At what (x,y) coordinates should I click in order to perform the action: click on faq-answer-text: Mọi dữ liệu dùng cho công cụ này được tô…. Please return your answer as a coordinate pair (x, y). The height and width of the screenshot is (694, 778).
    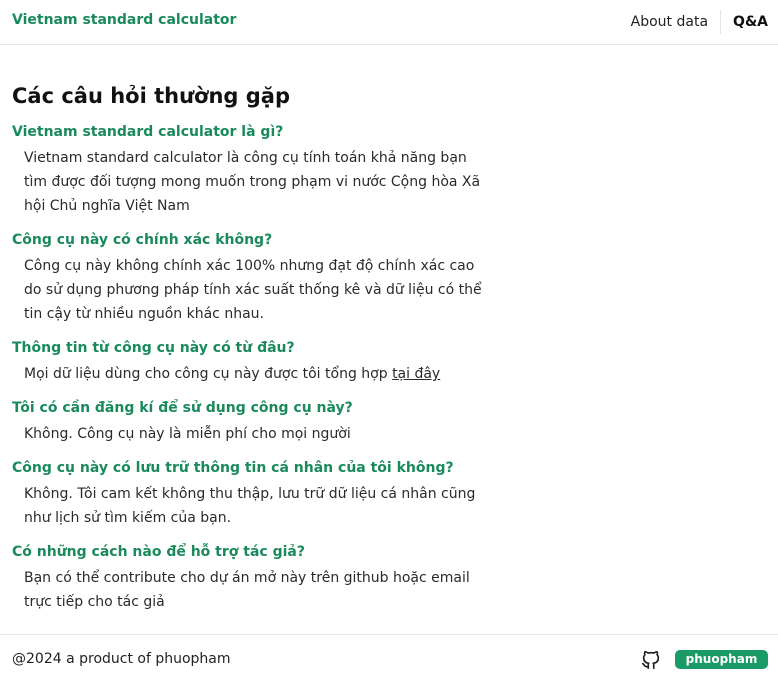
    Looking at the image, I should click on (206, 374).